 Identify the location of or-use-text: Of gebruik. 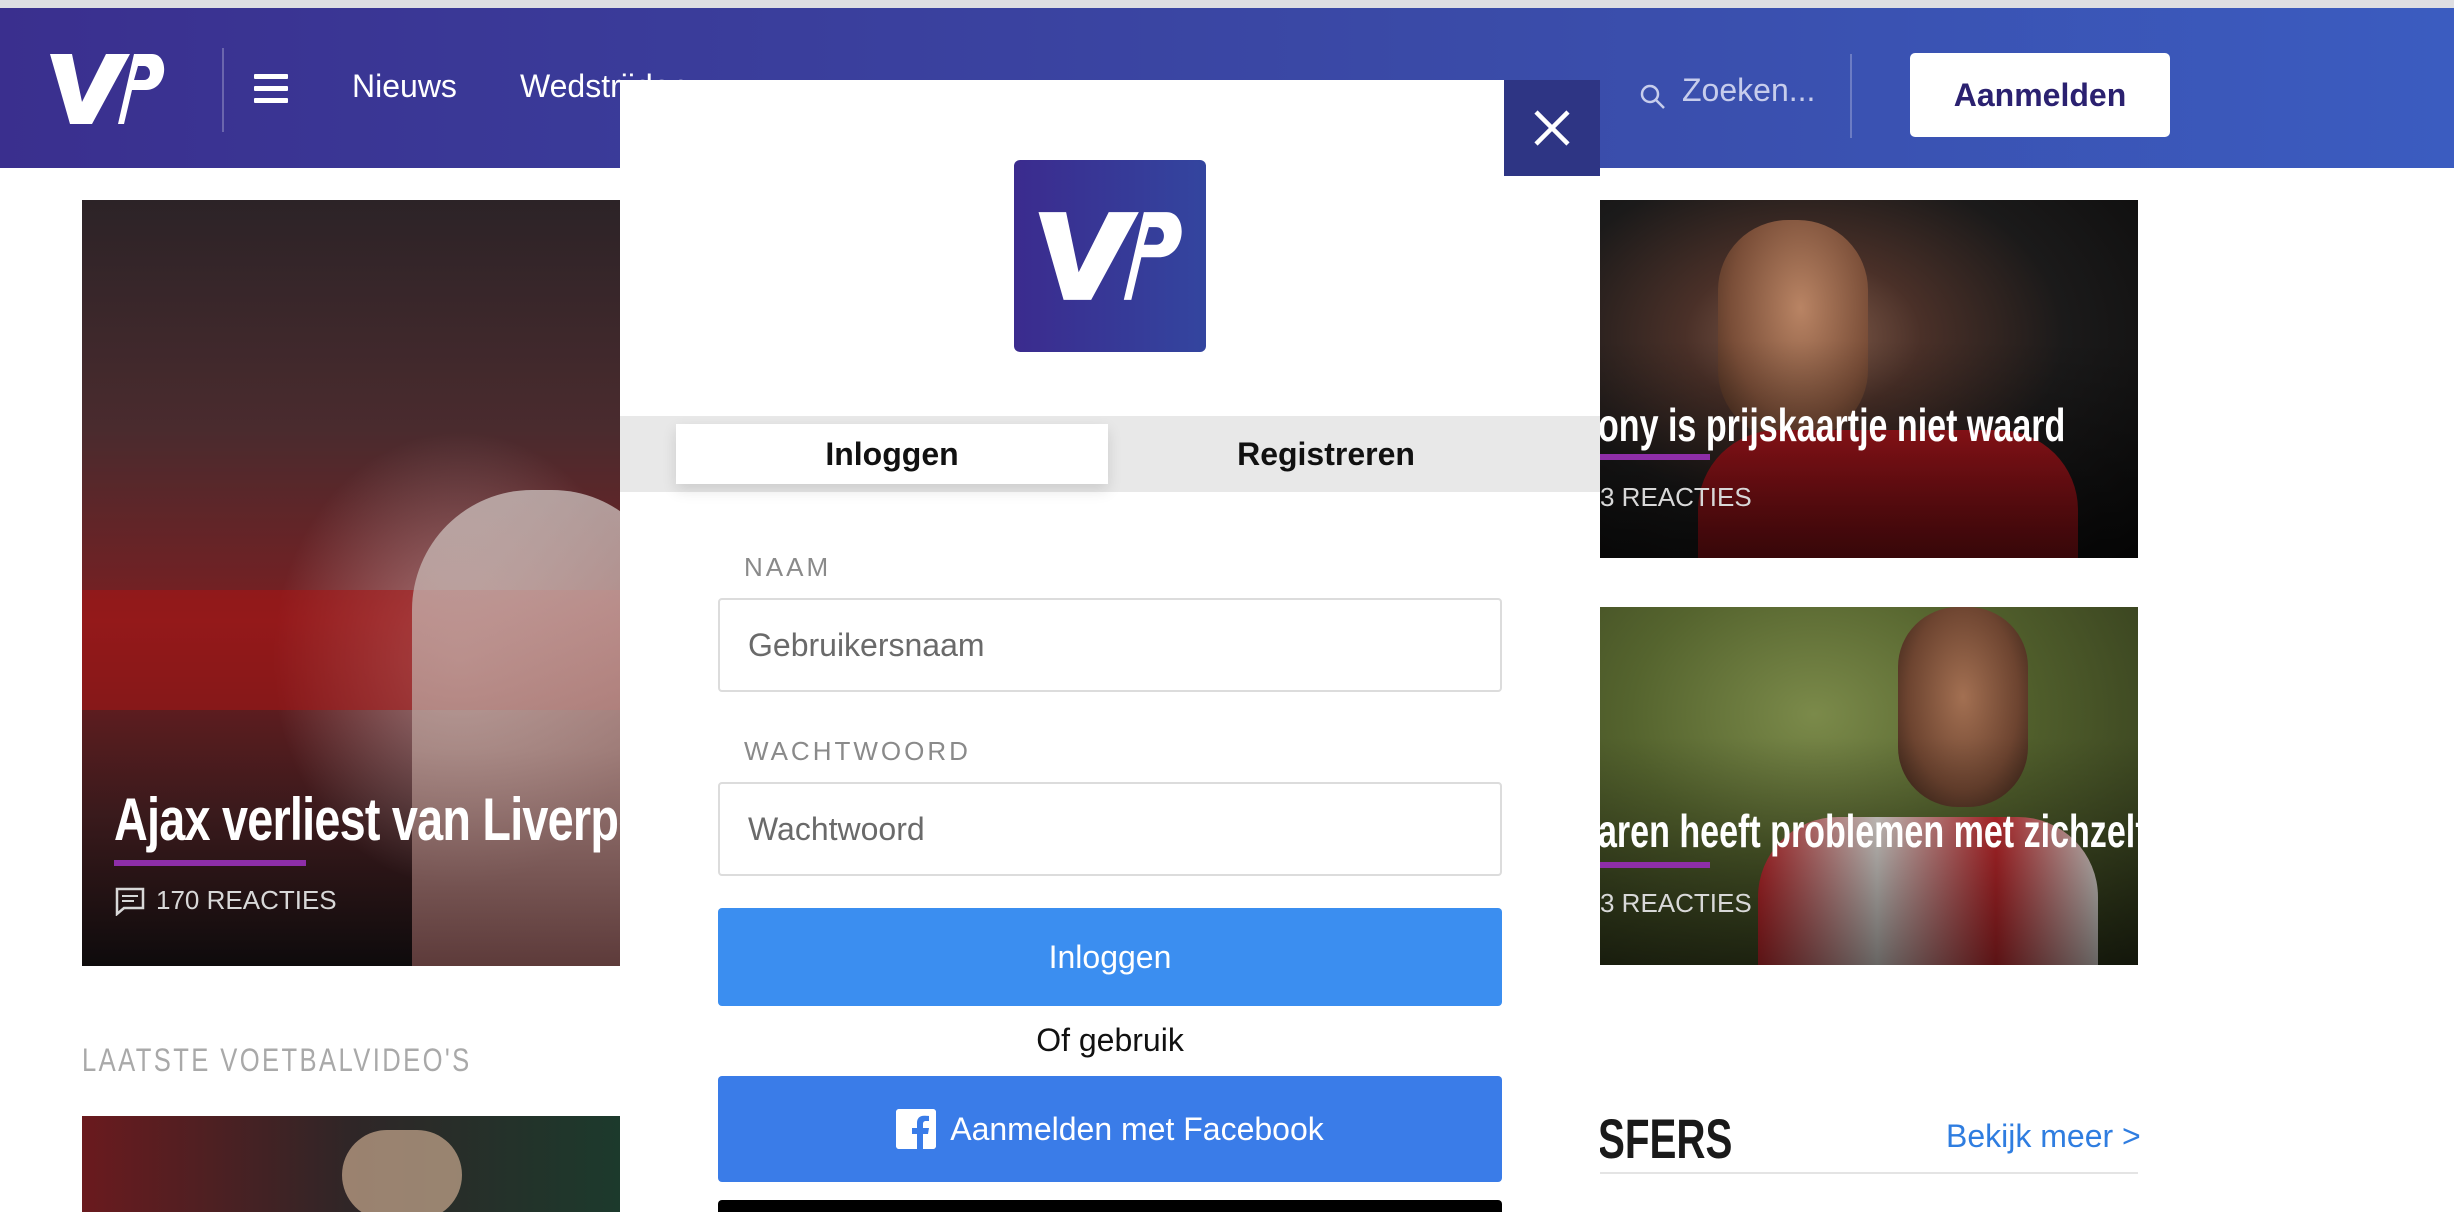
(1110, 1040).